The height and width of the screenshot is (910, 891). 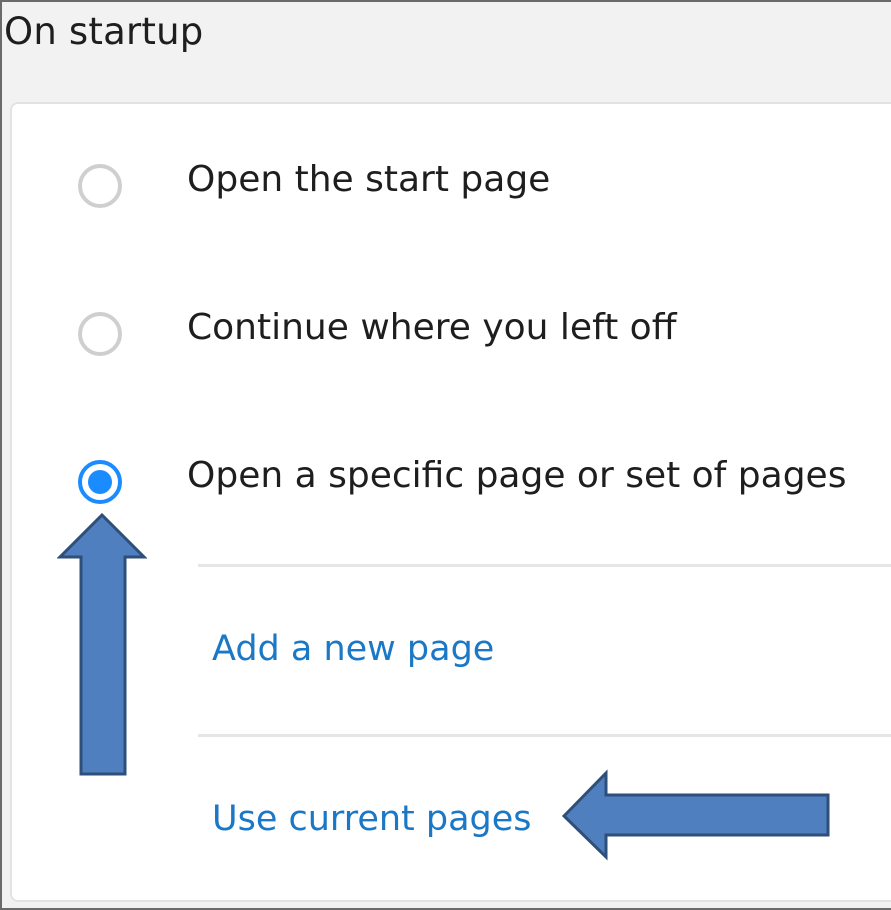 What do you see at coordinates (372, 819) in the screenshot?
I see `use-current-pages-link: Use current pages` at bounding box center [372, 819].